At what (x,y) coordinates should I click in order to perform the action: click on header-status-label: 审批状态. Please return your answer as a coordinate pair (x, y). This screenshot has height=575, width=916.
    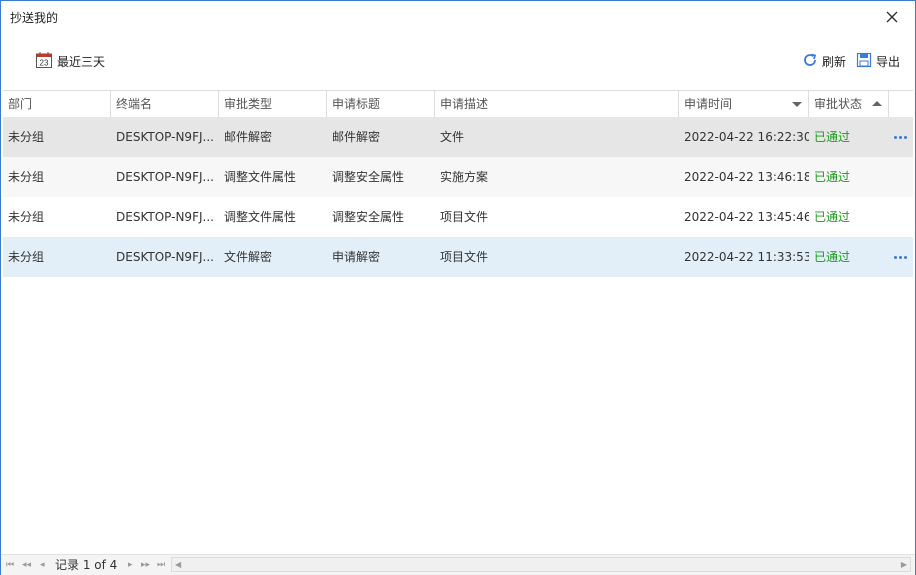
    Looking at the image, I should click on (838, 104).